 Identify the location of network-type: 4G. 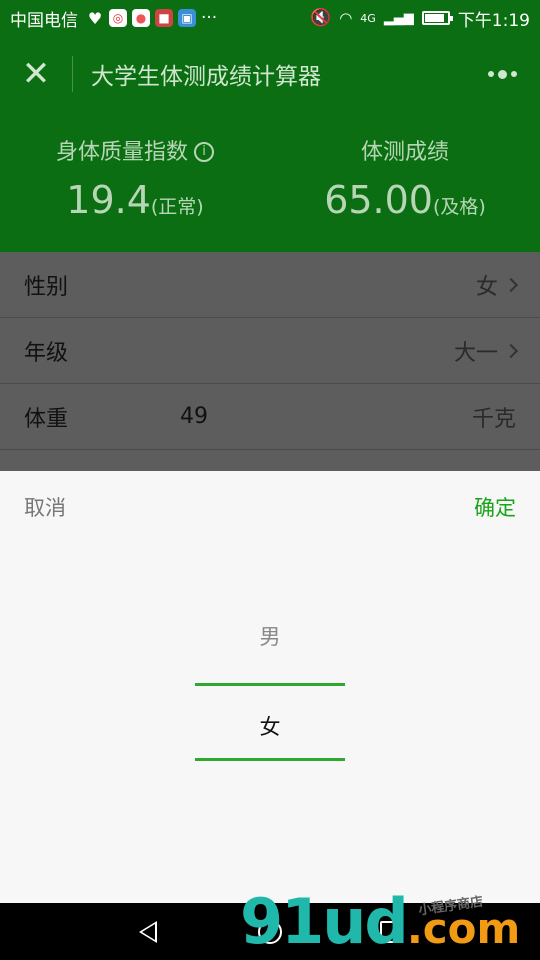
(368, 18).